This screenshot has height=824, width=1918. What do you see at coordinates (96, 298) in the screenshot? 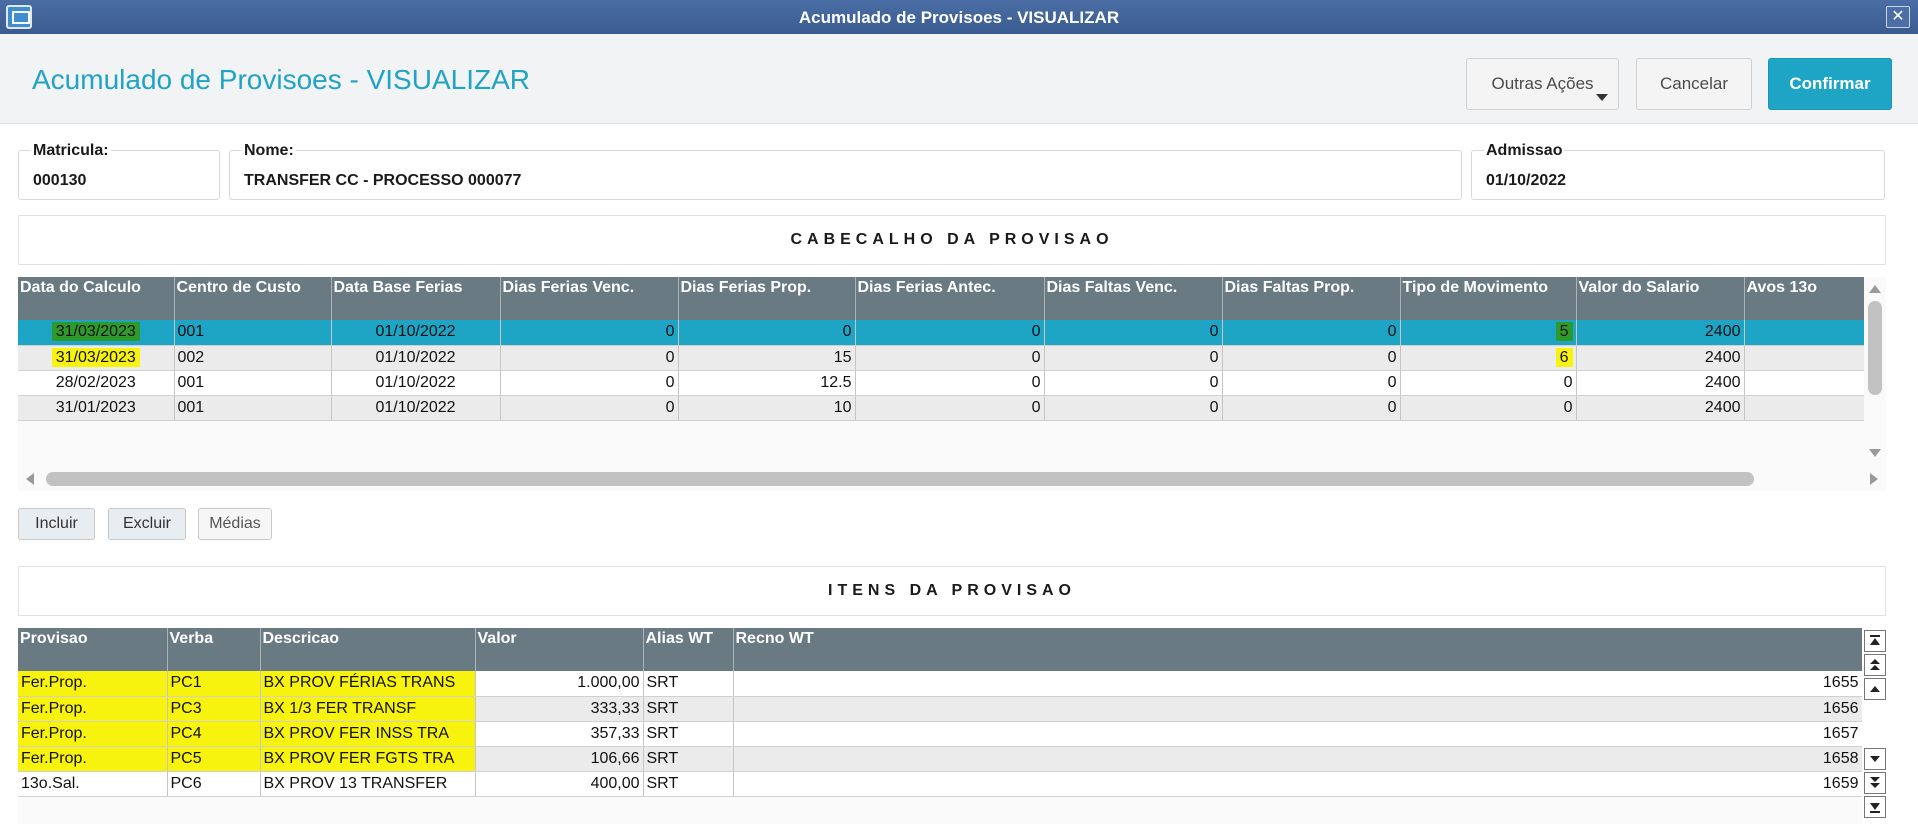
I see `col-data-calculo: Data do Calculo` at bounding box center [96, 298].